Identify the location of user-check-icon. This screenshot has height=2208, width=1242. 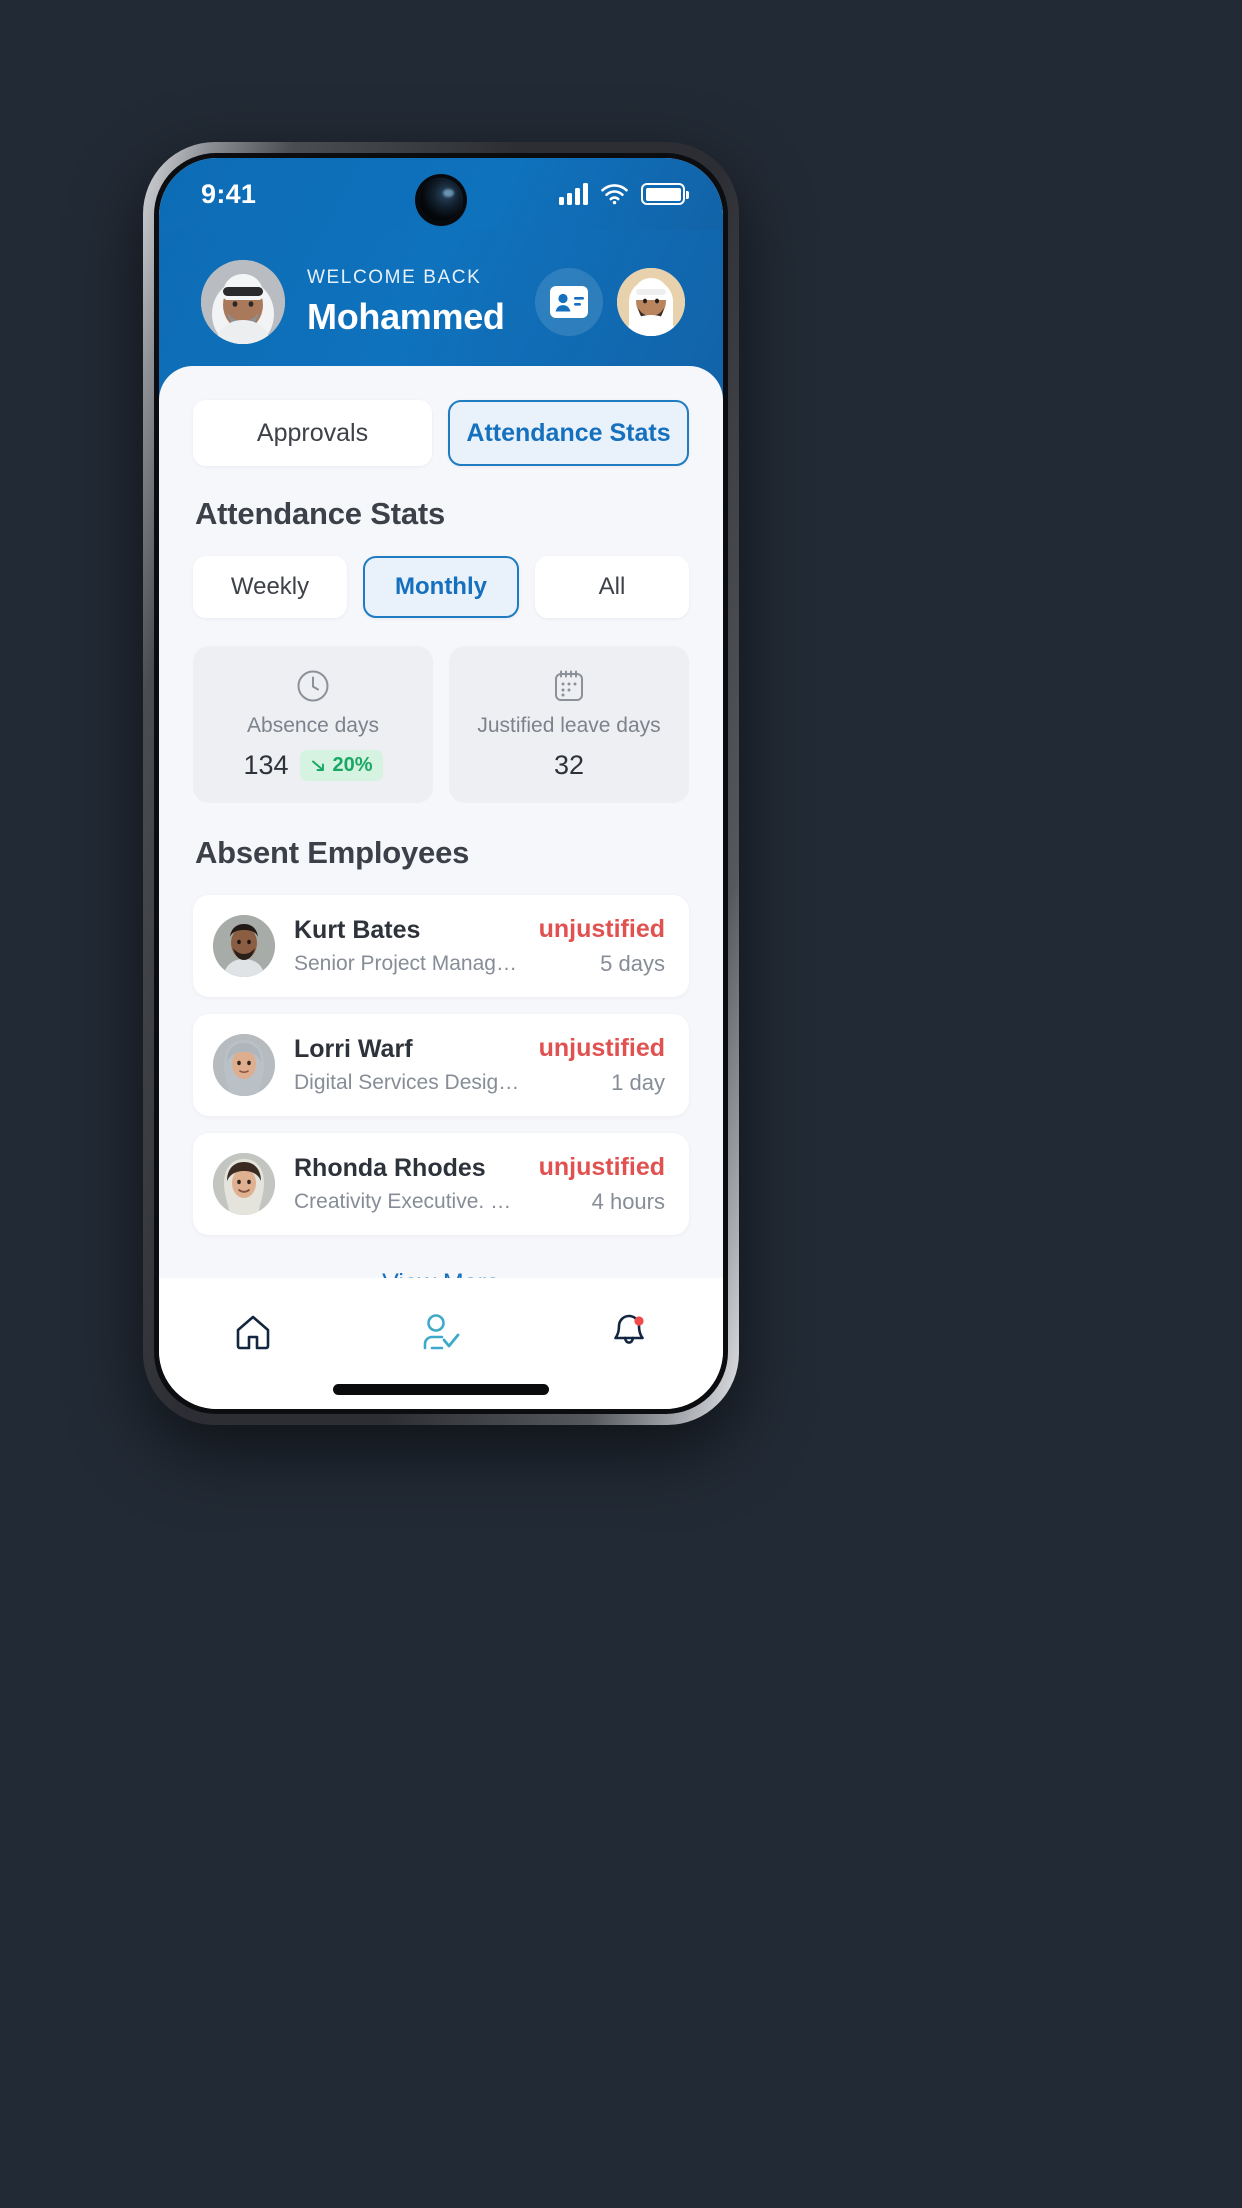
(441, 1332).